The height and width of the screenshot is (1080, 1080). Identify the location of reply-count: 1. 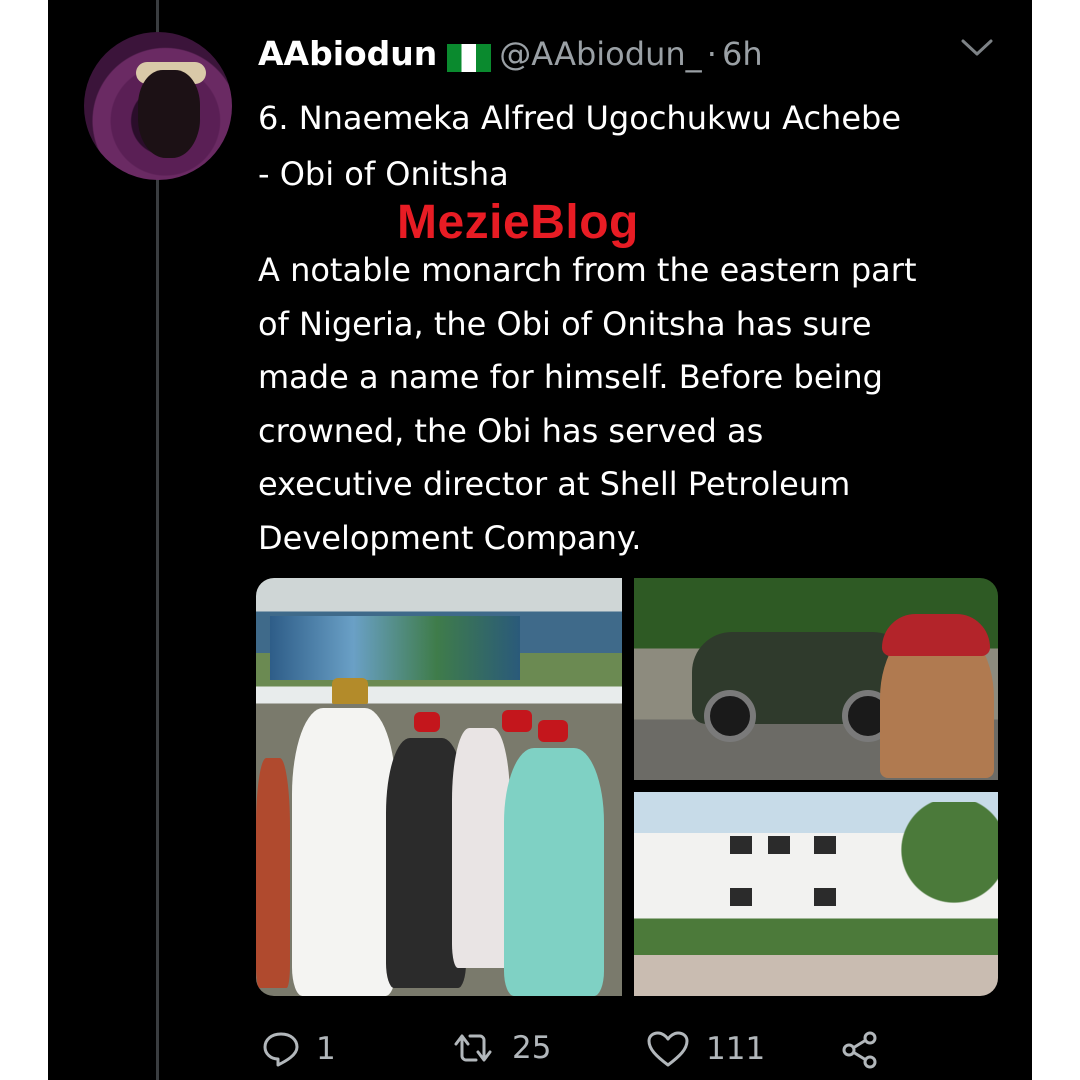
(326, 1049).